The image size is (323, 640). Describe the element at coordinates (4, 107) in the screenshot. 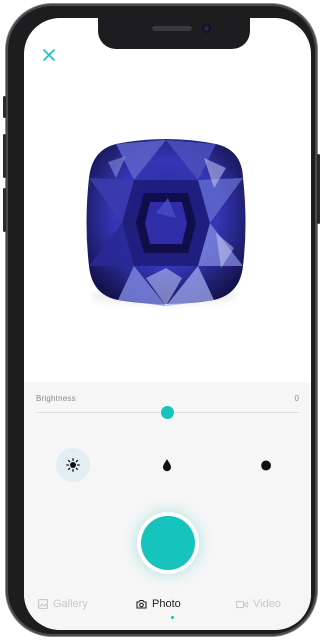

I see `mute-switch` at that location.